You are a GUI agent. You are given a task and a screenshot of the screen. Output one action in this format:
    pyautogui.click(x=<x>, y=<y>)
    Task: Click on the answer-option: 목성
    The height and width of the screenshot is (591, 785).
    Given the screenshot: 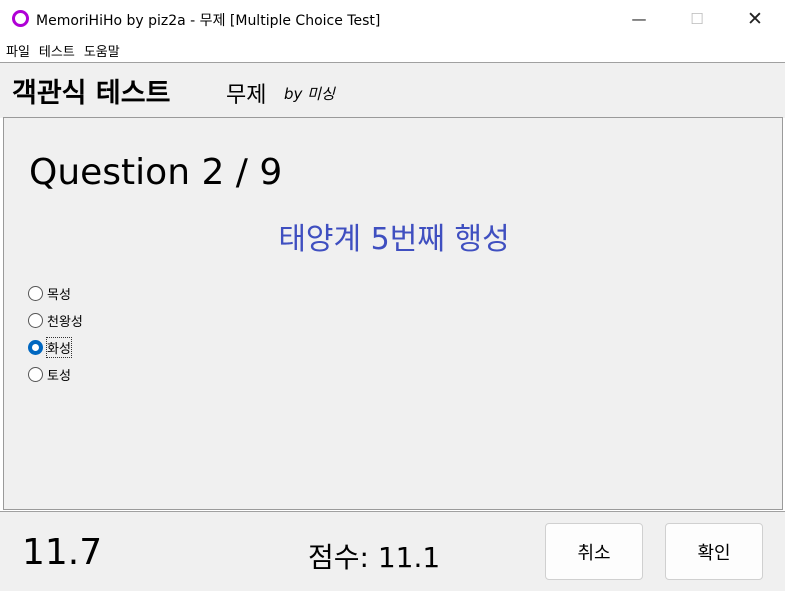 What is the action you would take?
    pyautogui.click(x=55, y=293)
    